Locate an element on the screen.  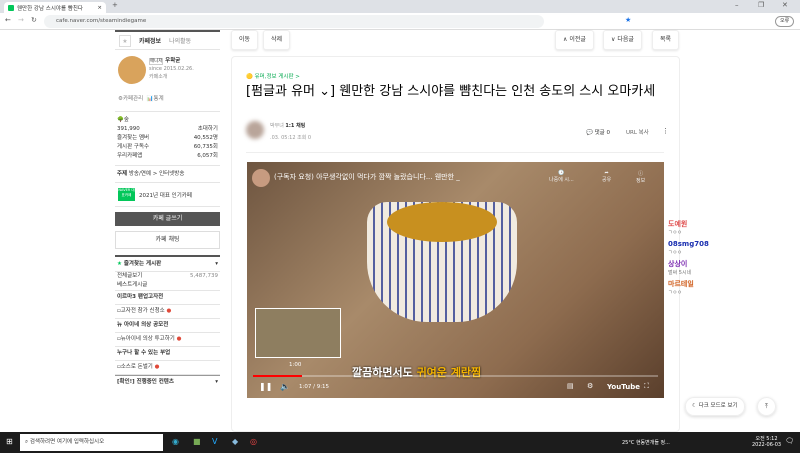
chat-message: 상상이 벌써 5시네 is located at coordinates (688, 269).